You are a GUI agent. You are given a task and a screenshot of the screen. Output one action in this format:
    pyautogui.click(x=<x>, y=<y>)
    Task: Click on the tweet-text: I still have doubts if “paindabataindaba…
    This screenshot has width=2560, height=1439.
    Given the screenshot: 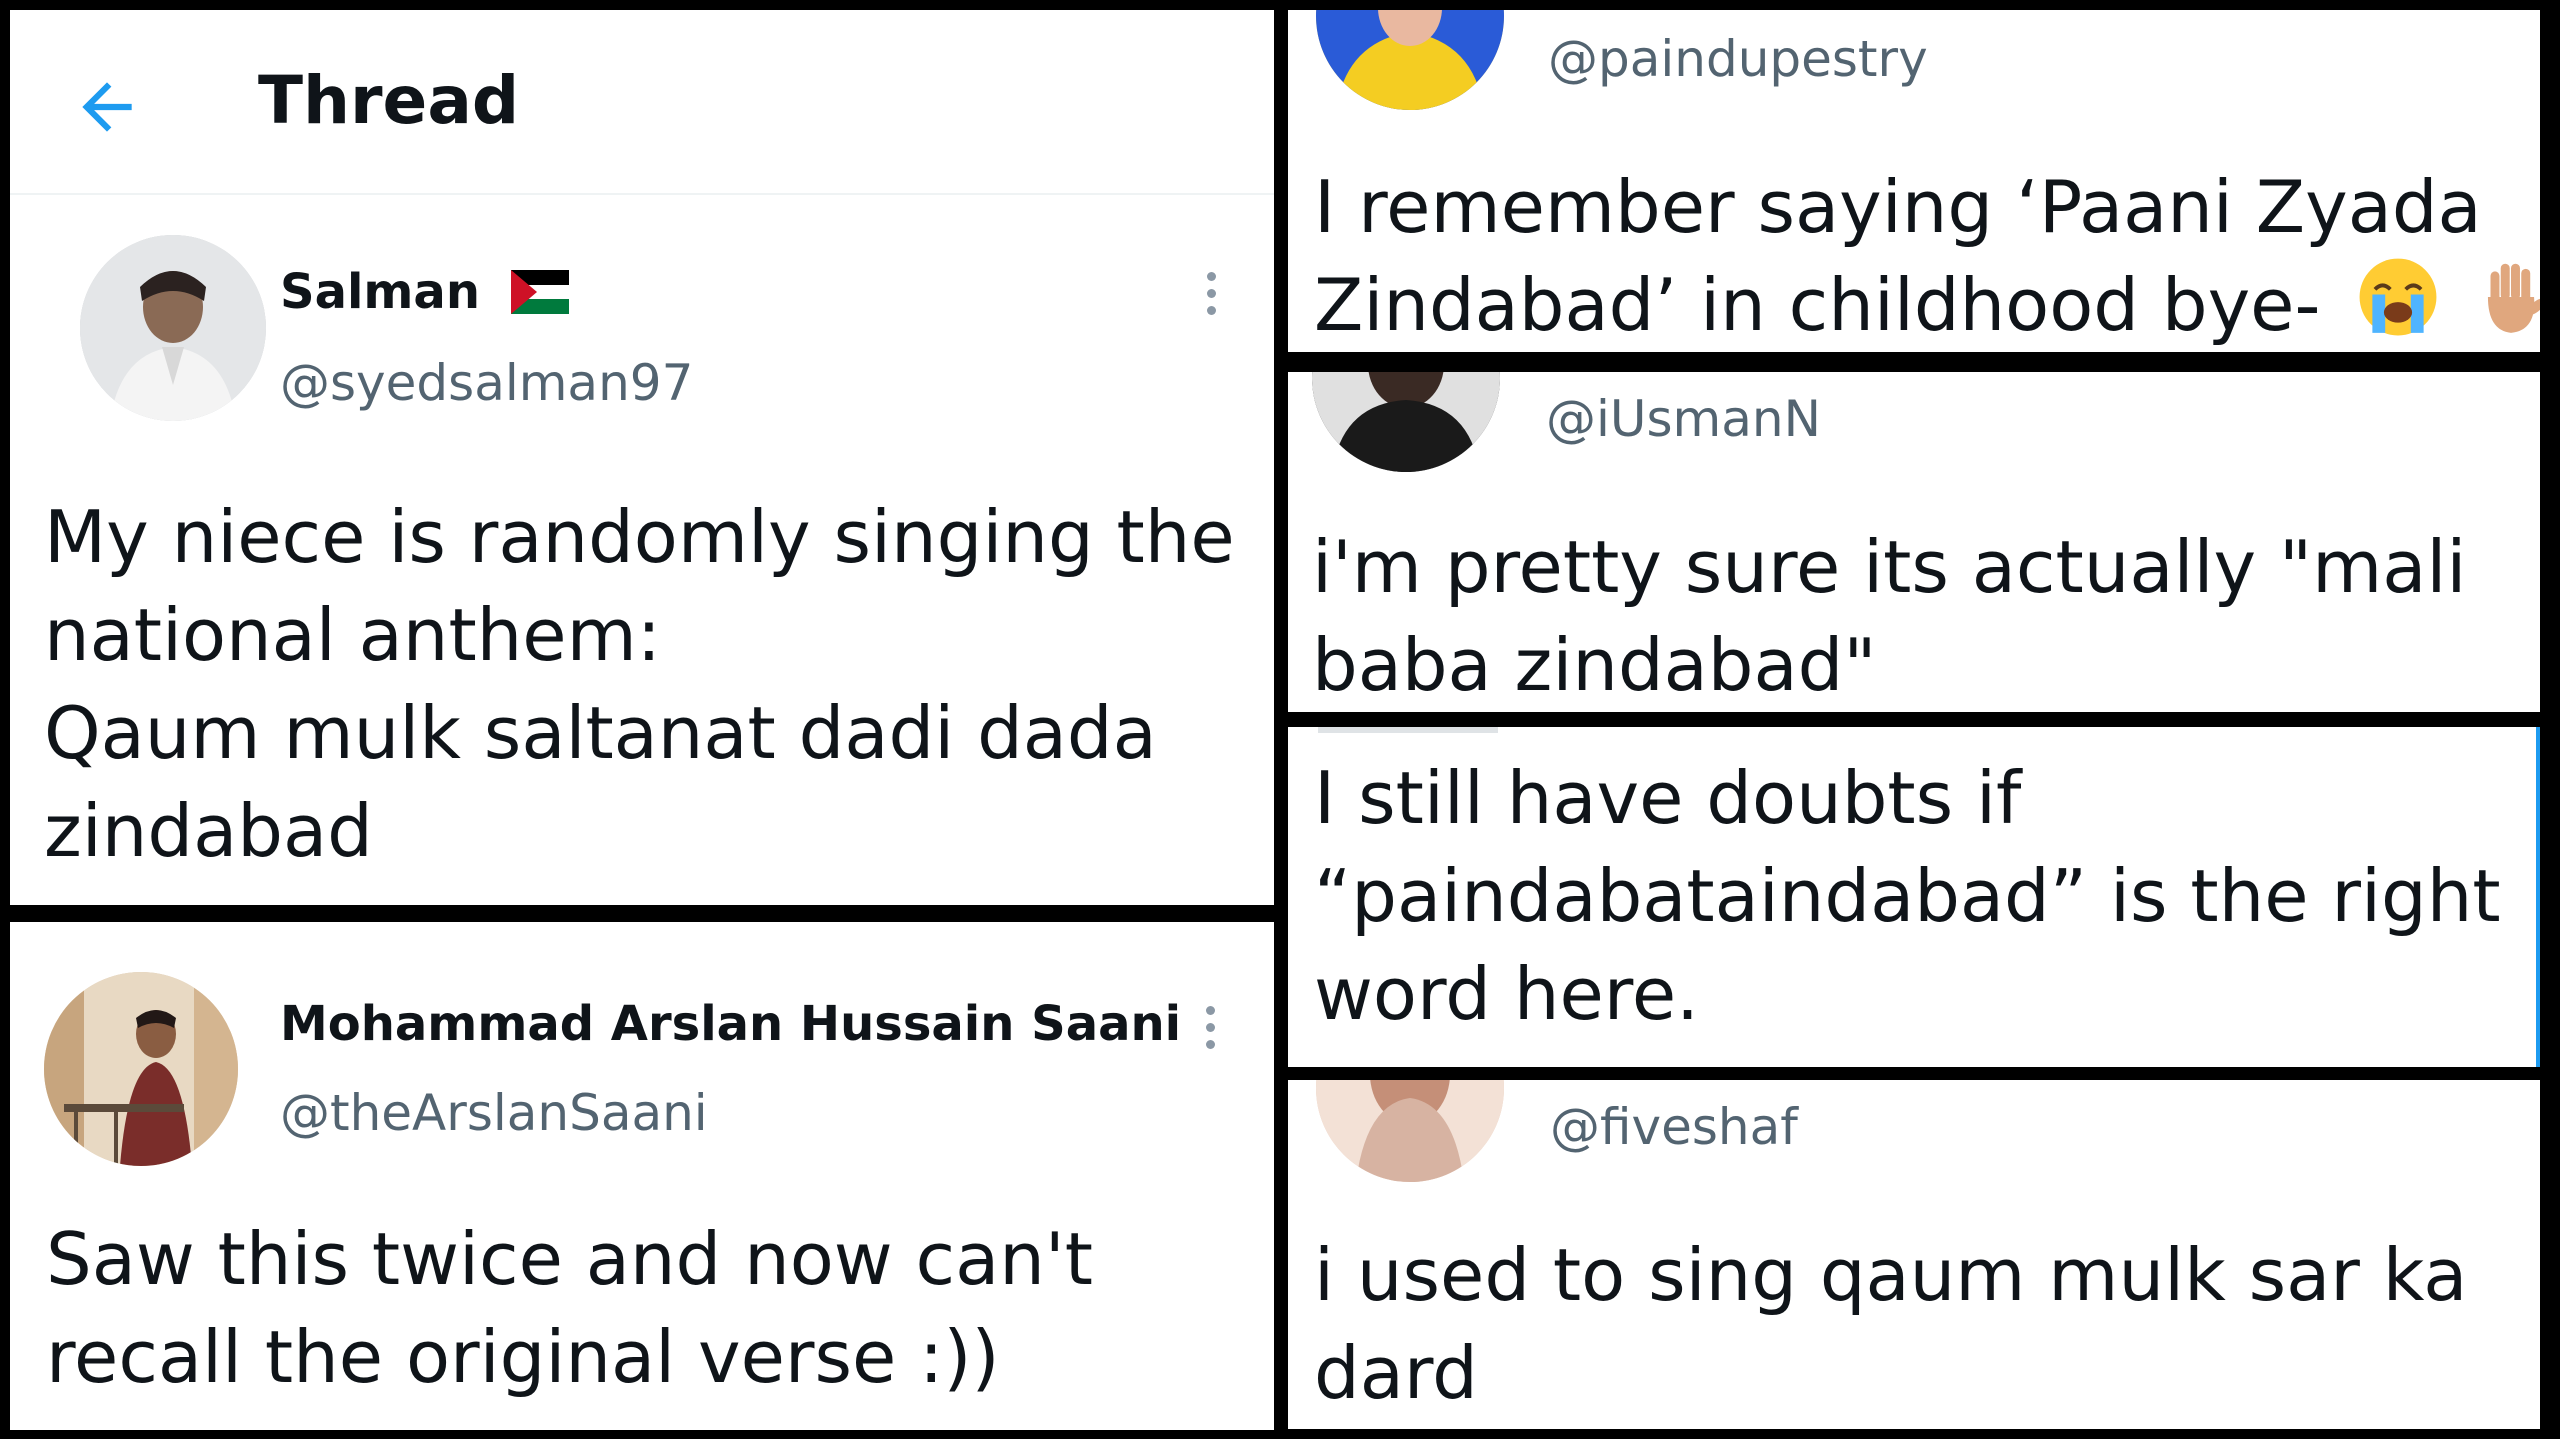 What is the action you would take?
    pyautogui.click(x=1907, y=896)
    